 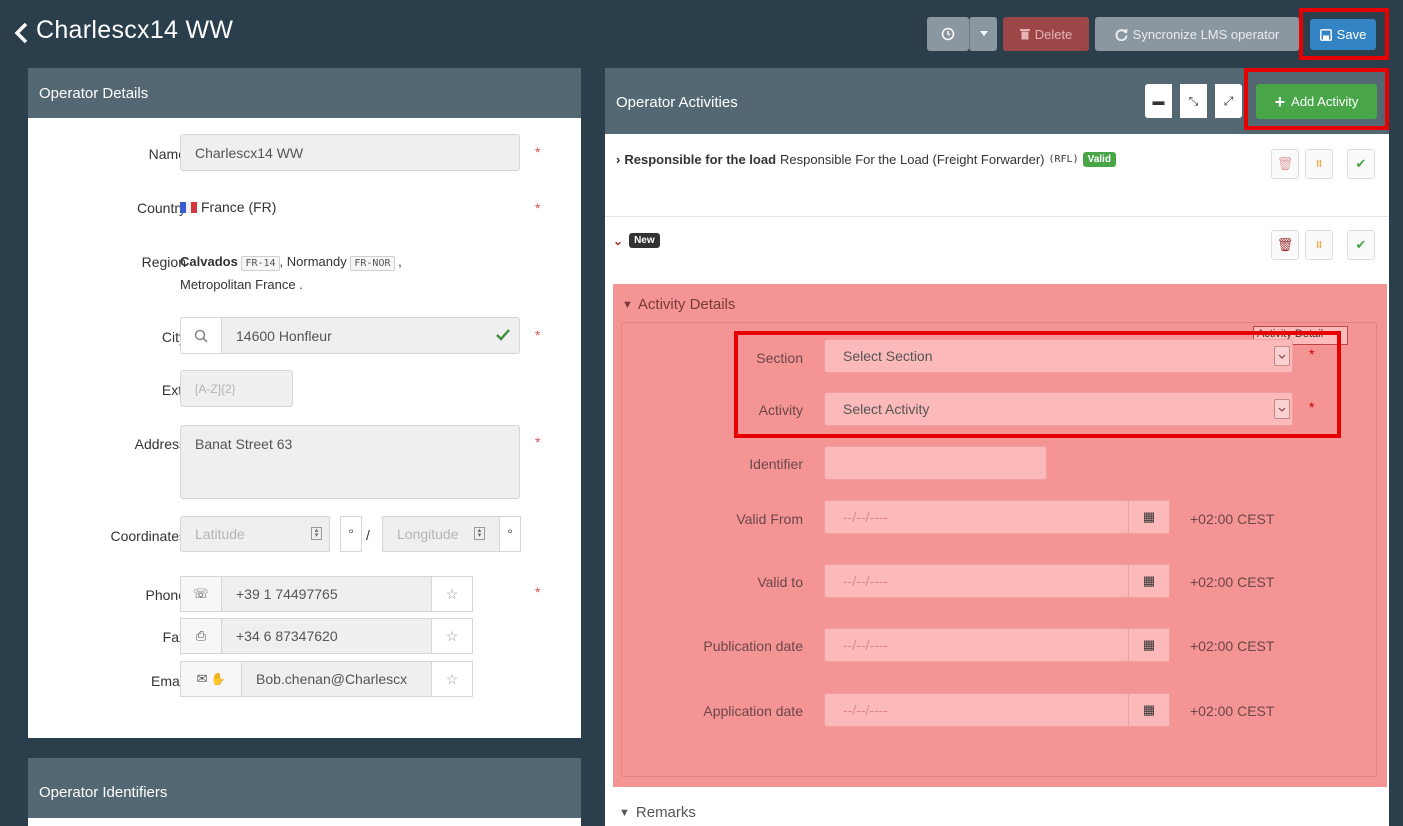 What do you see at coordinates (1158, 101) in the screenshot?
I see `collapse-button: ▬` at bounding box center [1158, 101].